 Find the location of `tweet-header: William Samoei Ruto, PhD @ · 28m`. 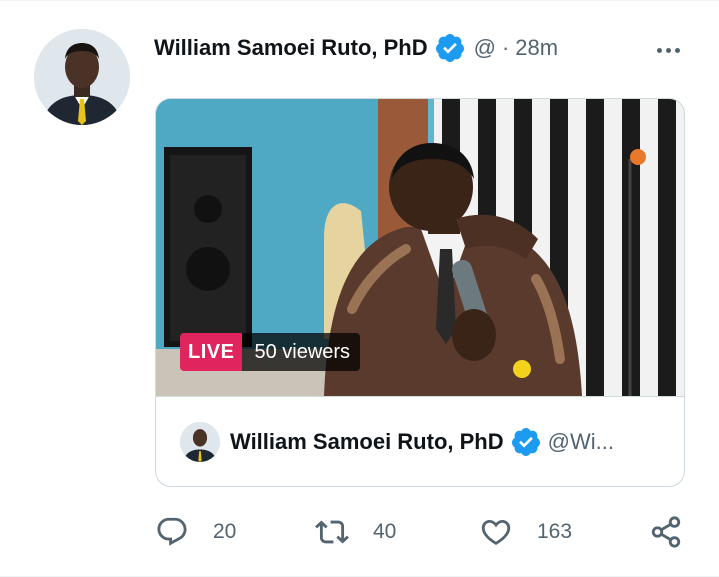

tweet-header: William Samoei Ruto, PhD @ · 28m is located at coordinates (356, 48).